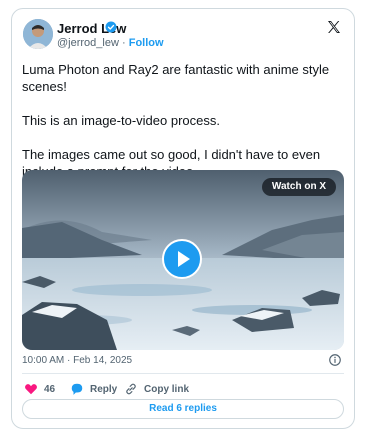 This screenshot has width=368, height=439. Describe the element at coordinates (111, 27) in the screenshot. I see `verified-badge-icon` at that location.